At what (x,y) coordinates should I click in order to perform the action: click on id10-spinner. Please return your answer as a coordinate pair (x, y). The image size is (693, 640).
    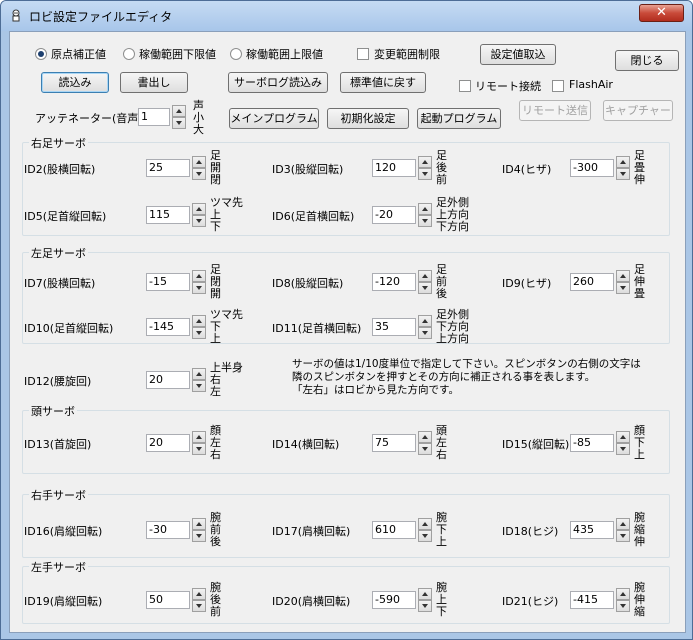
    Looking at the image, I should click on (199, 327).